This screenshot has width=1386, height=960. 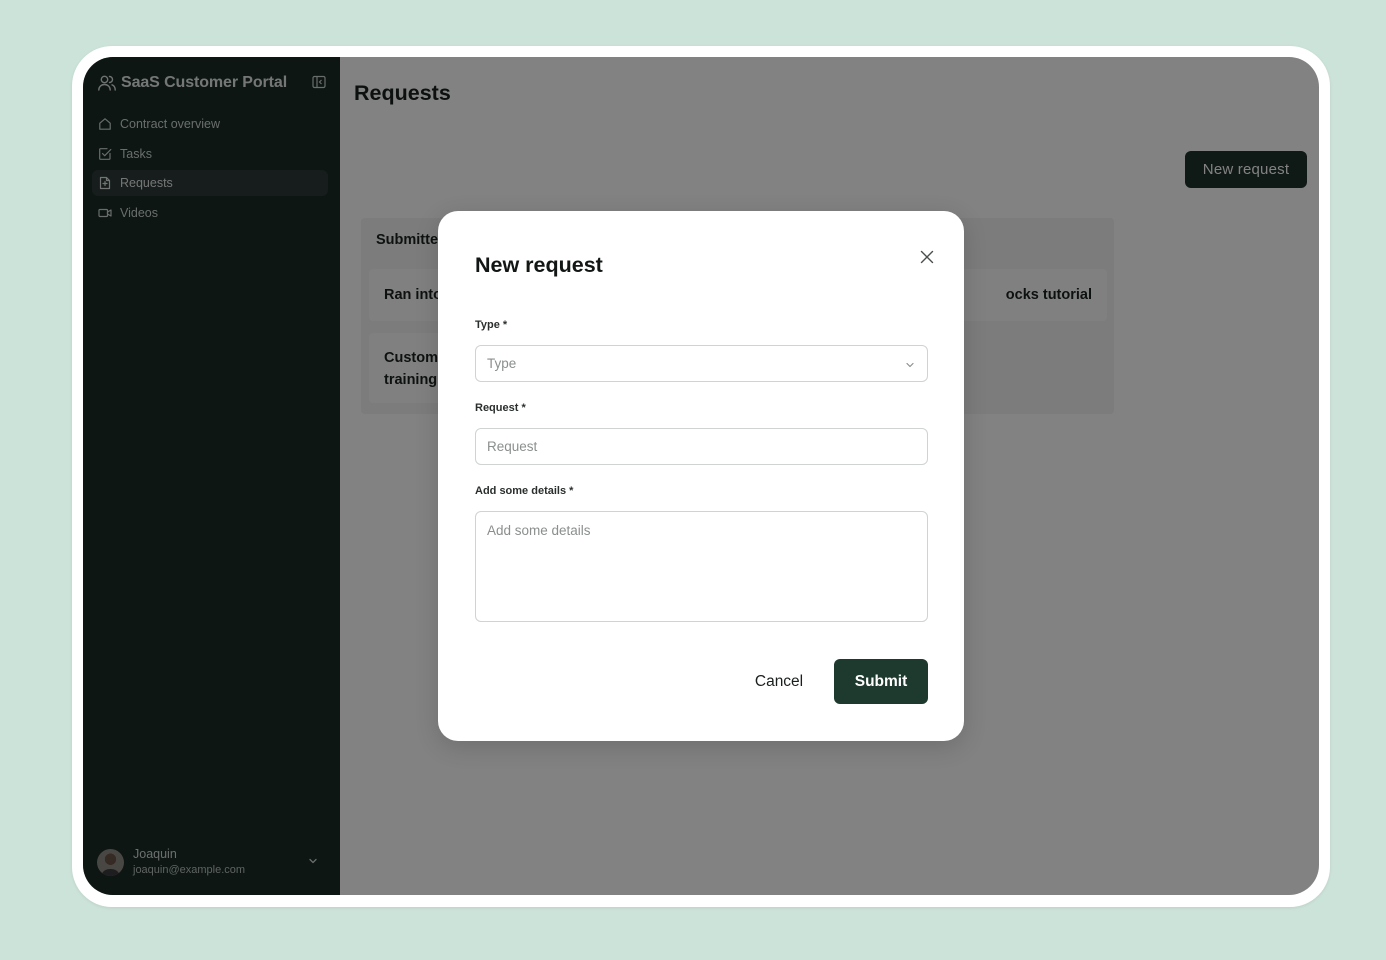 I want to click on details-label: Add some details *, so click(x=524, y=491).